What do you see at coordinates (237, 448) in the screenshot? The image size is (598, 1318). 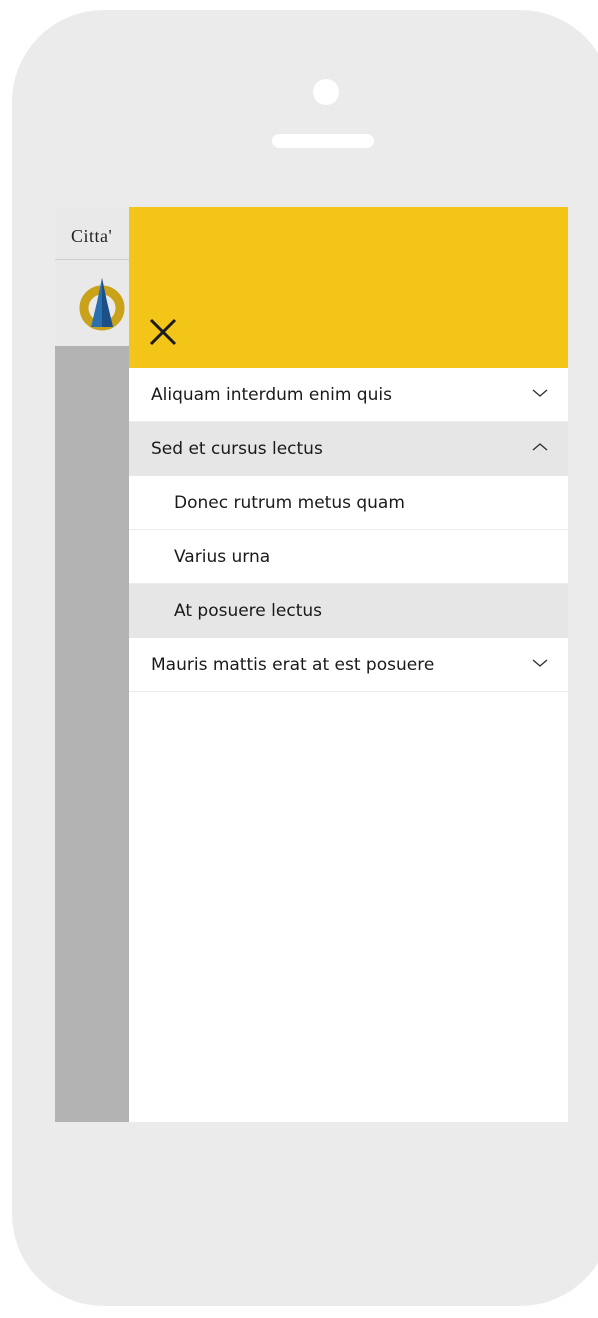 I see `menu-item-label: Sed et cursus lectus` at bounding box center [237, 448].